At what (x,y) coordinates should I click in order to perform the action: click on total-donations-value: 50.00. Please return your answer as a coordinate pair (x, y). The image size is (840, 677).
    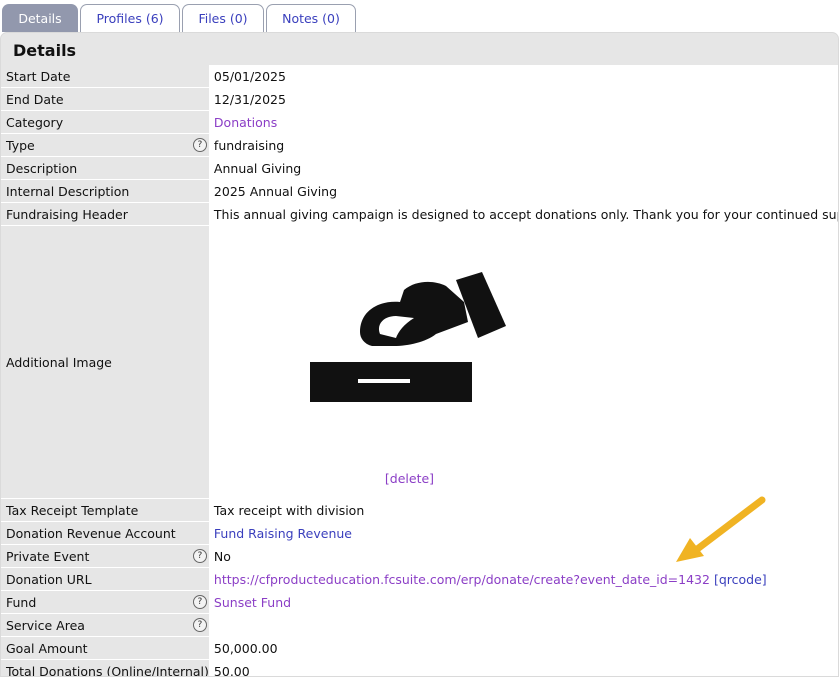
    Looking at the image, I should click on (523, 667).